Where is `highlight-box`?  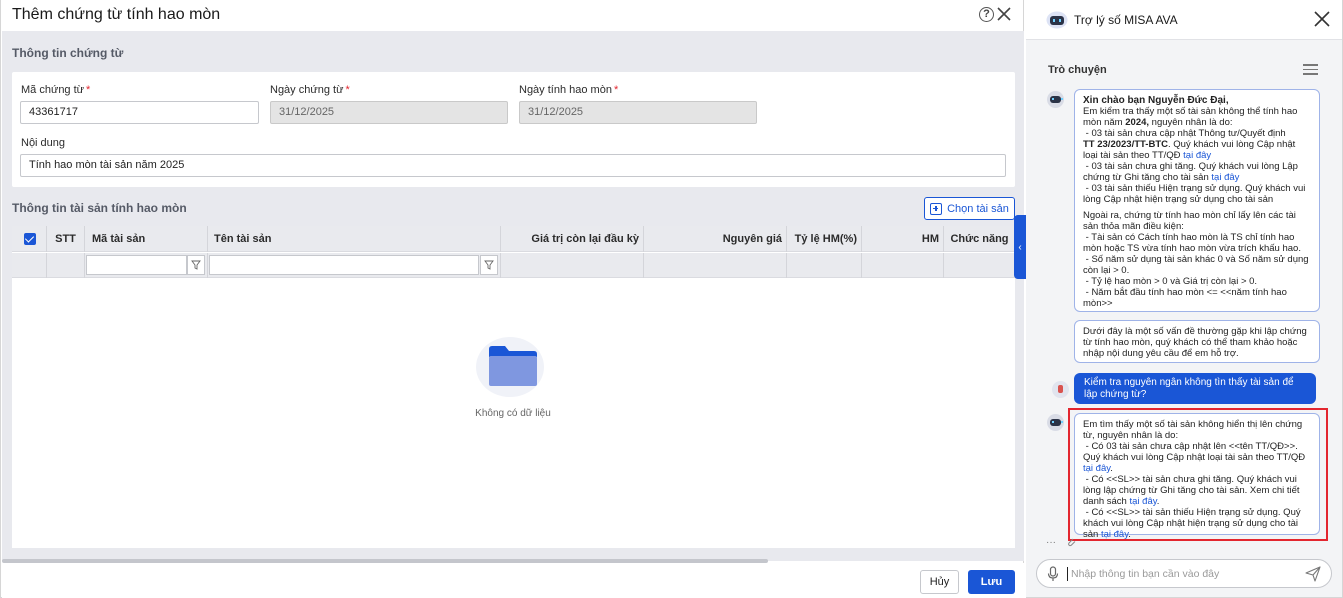
highlight-box is located at coordinates (1198, 474).